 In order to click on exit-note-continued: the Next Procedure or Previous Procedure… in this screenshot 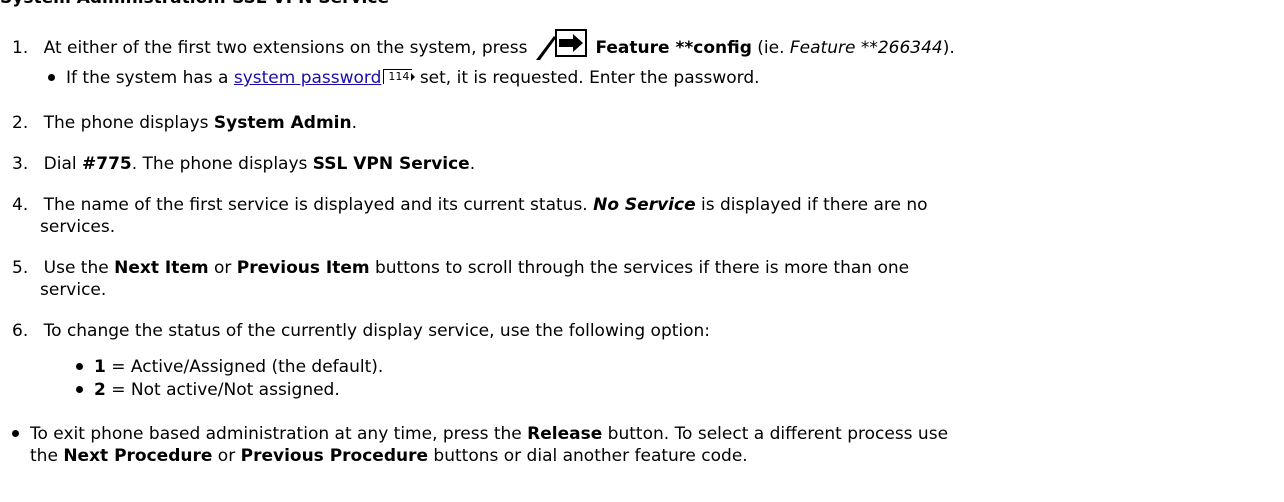, I will do `click(389, 456)`.